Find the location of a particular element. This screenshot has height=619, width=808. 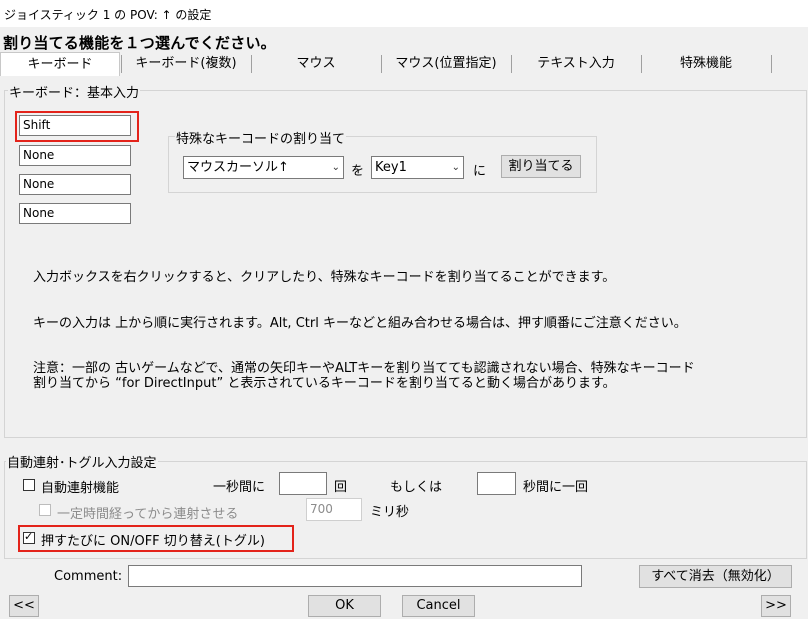

key-input-4: None is located at coordinates (75, 213).